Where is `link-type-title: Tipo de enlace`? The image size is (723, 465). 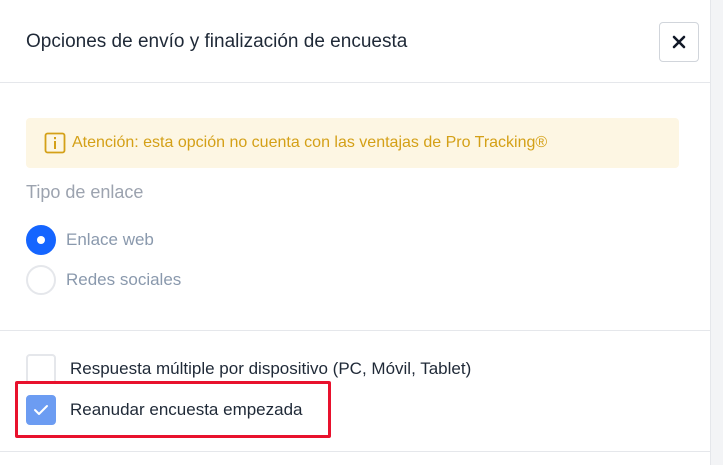 link-type-title: Tipo de enlace is located at coordinates (85, 192).